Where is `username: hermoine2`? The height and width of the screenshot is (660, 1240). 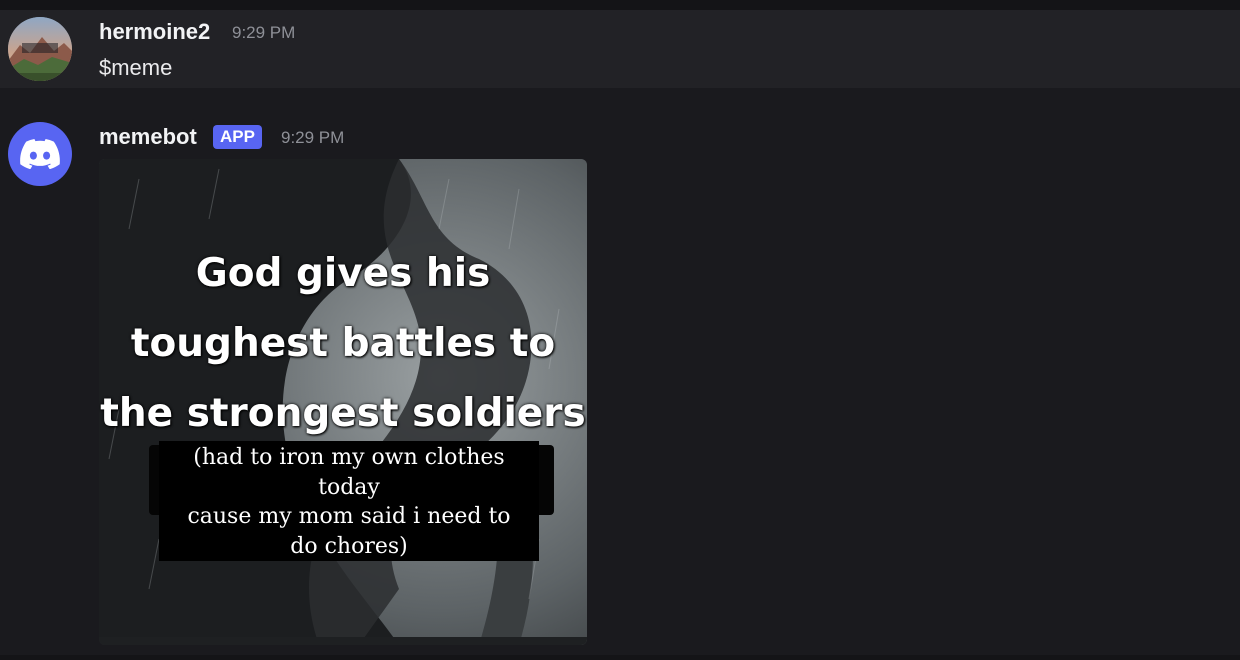
username: hermoine2 is located at coordinates (154, 32).